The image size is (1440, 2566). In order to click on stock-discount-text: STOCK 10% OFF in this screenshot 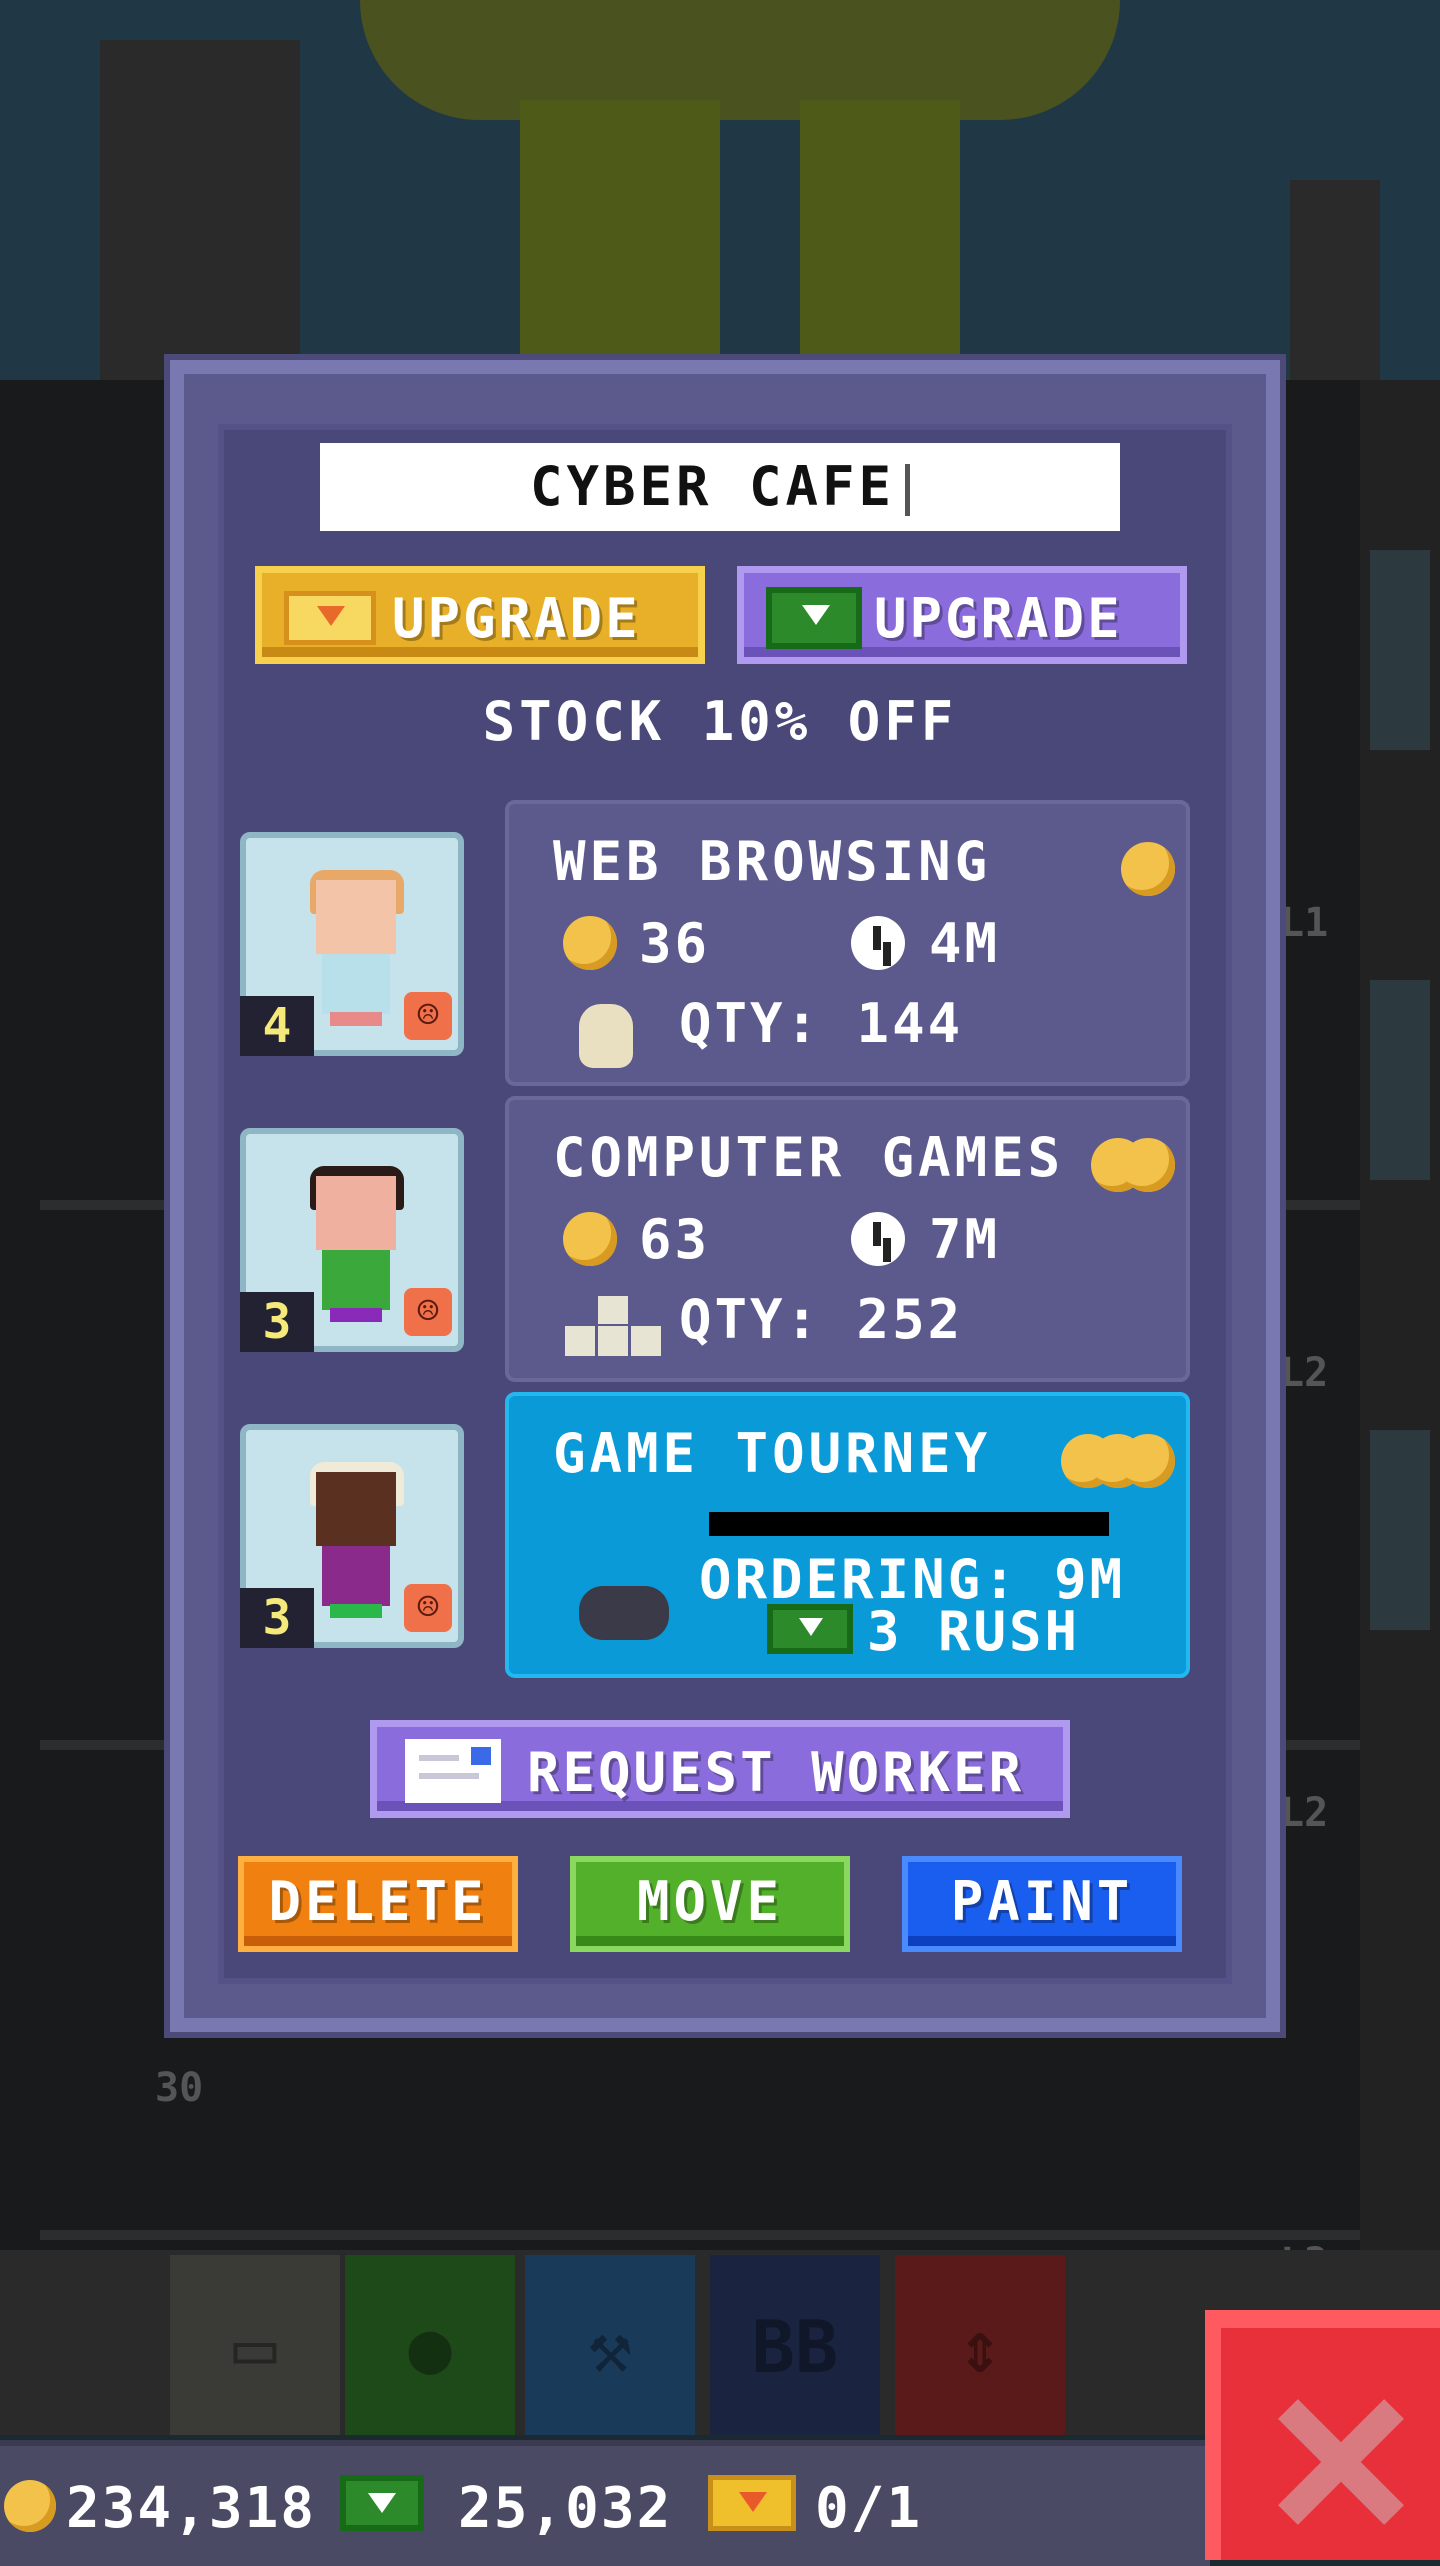, I will do `click(720, 721)`.